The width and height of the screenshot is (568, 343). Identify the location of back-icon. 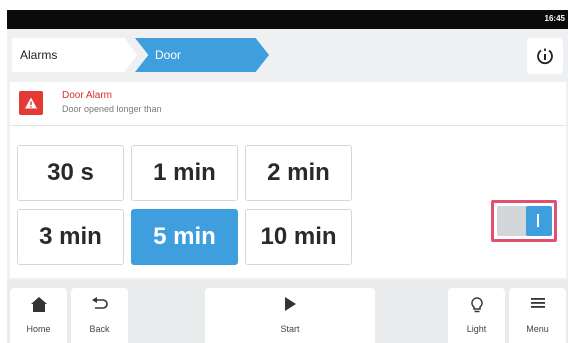
(99, 303).